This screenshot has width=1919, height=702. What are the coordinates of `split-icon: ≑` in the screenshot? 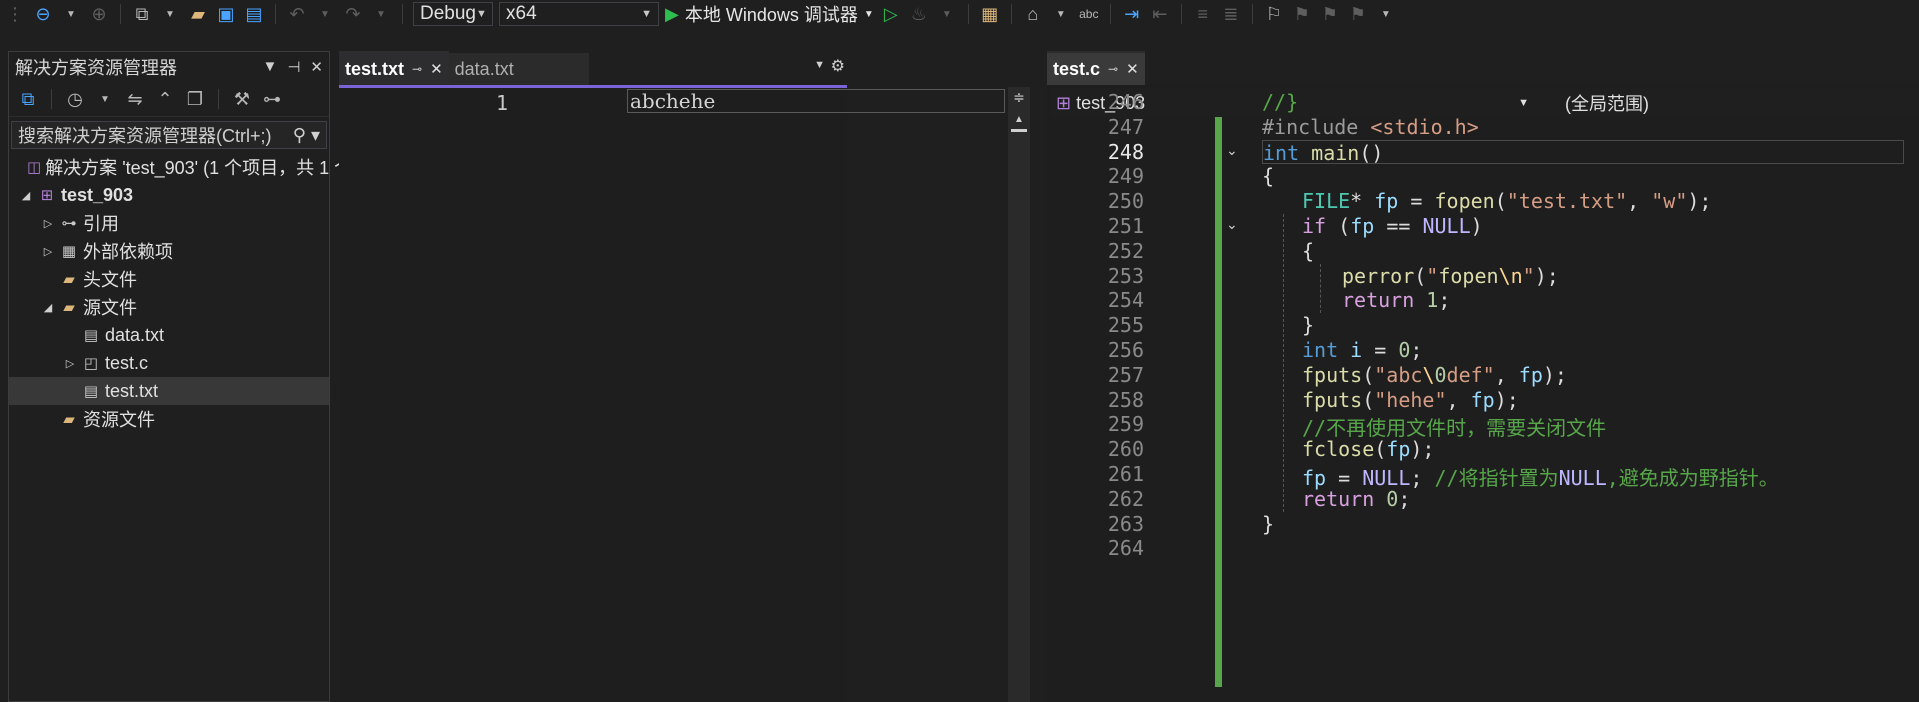 It's located at (1019, 97).